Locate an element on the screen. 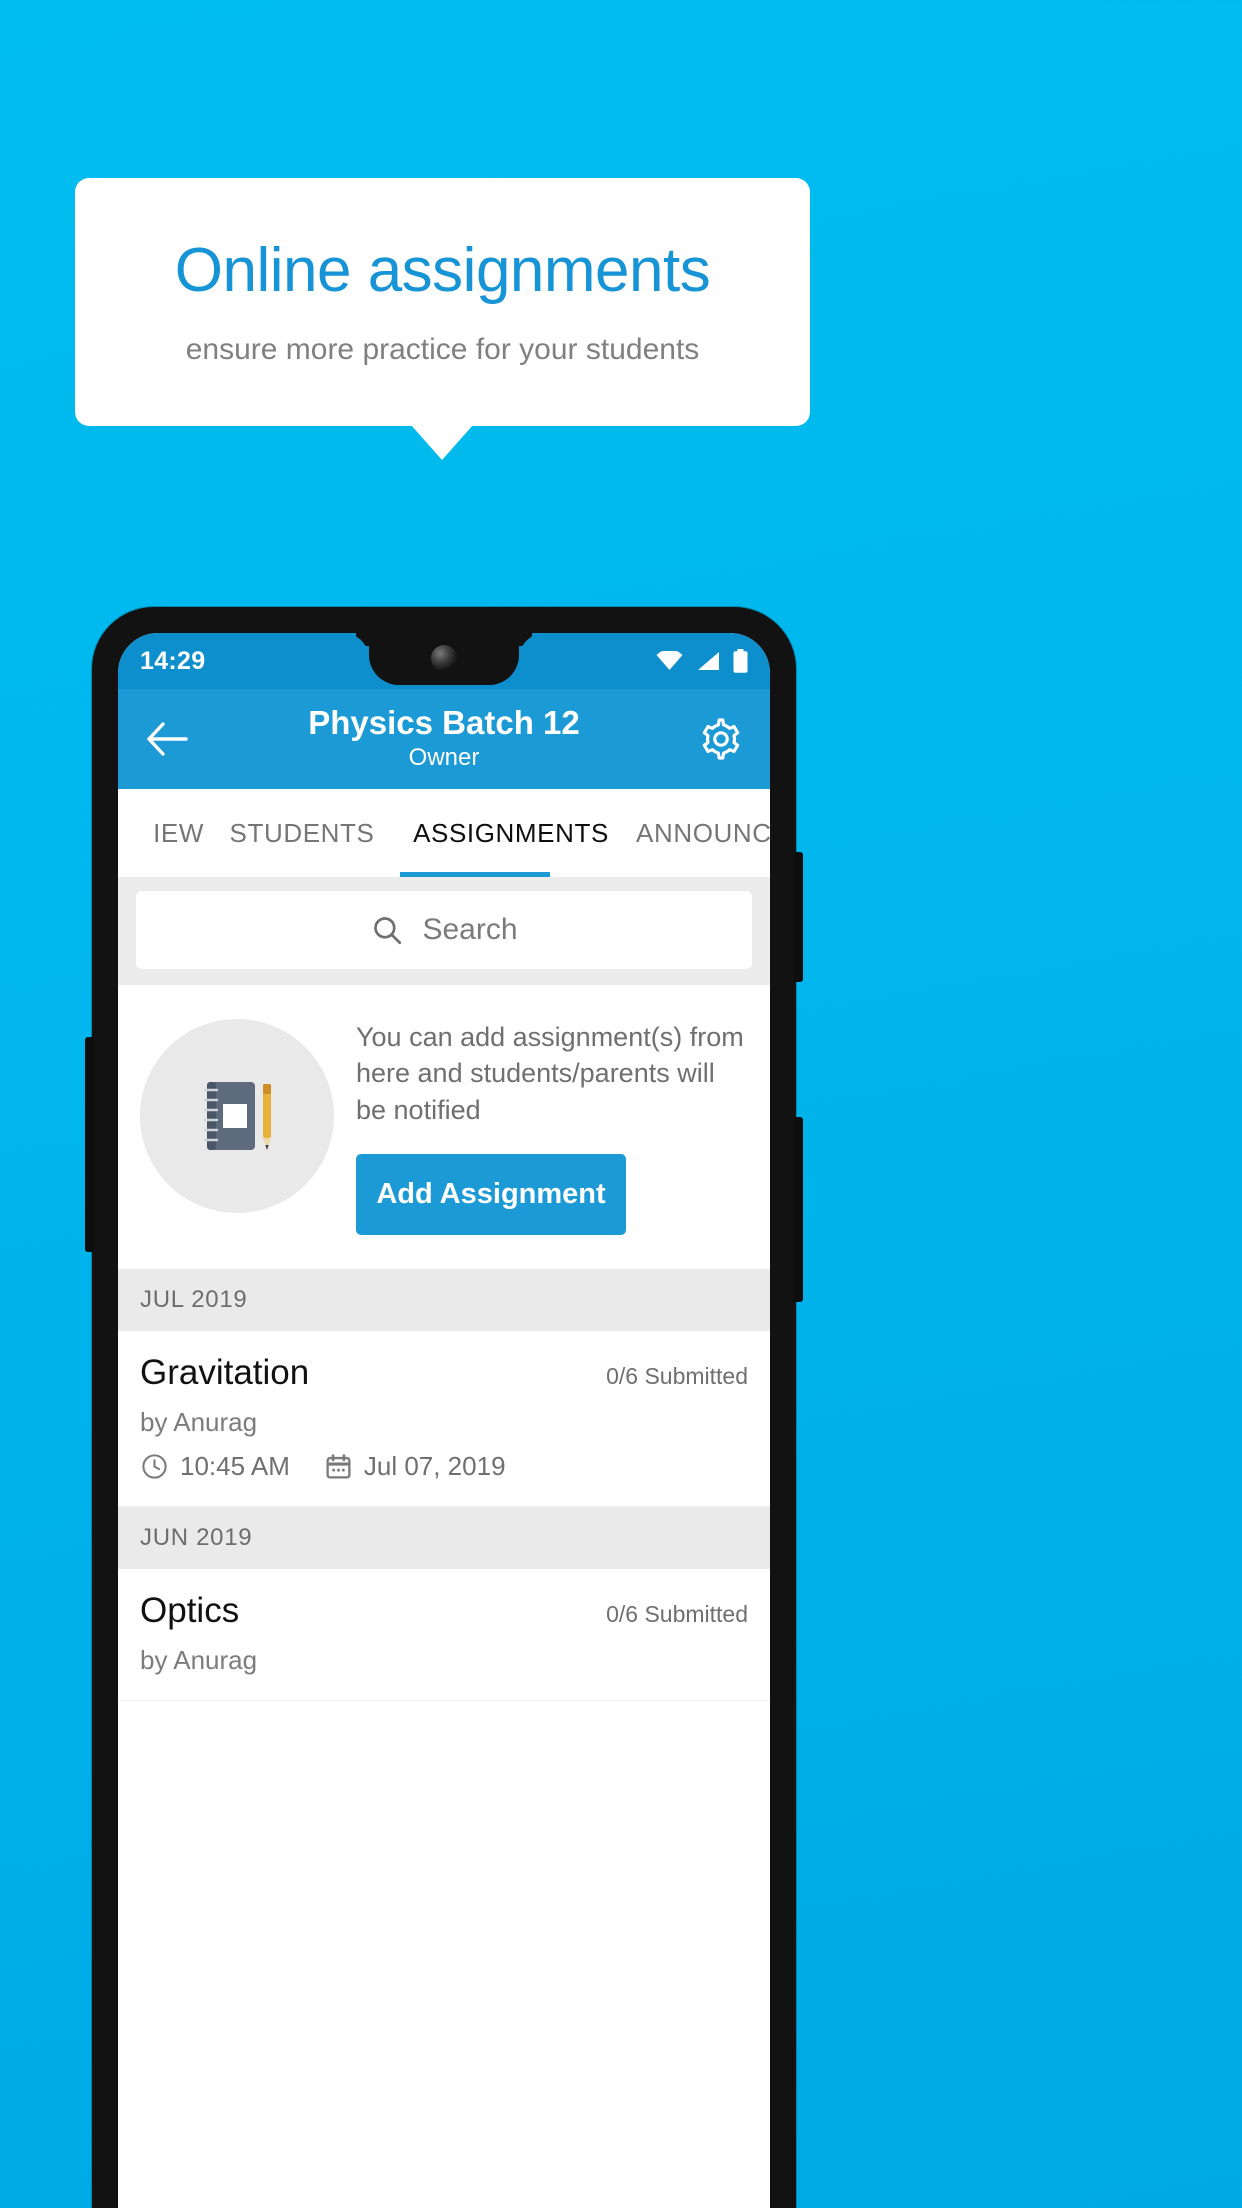  section-header-jul: JUL 2019 is located at coordinates (444, 1300).